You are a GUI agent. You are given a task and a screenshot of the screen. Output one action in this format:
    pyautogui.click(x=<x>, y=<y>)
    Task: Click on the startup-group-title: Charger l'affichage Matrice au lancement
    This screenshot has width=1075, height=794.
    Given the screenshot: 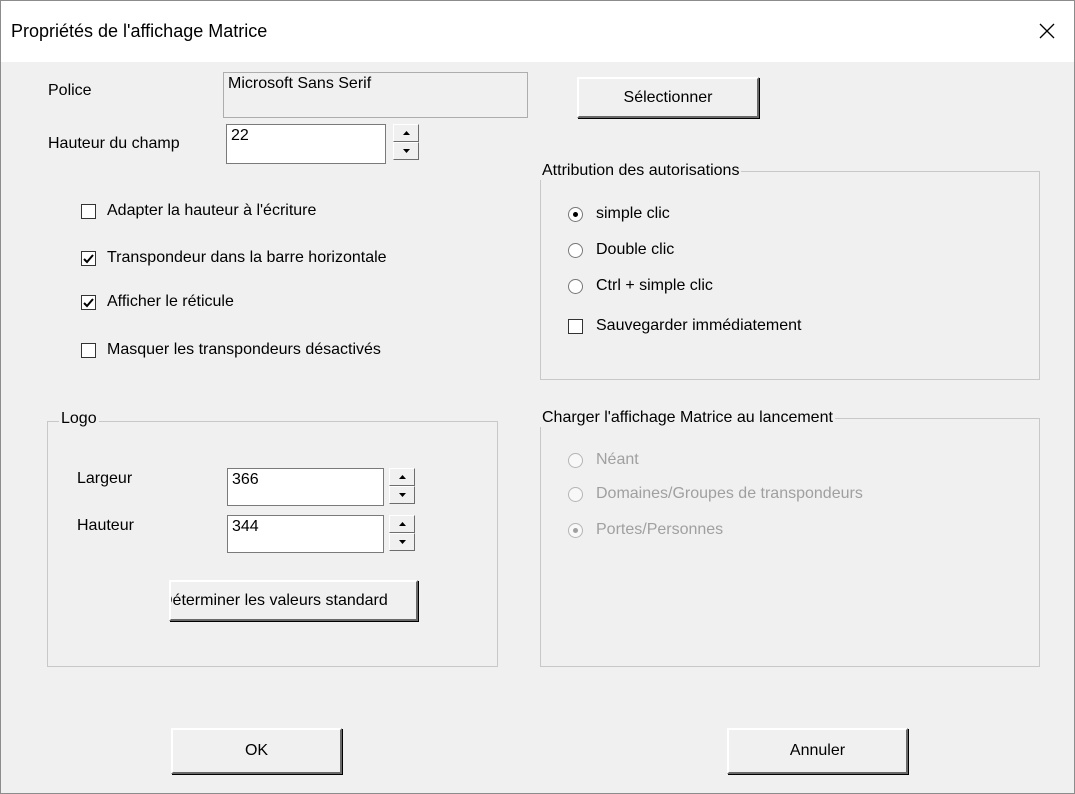 What is the action you would take?
    pyautogui.click(x=687, y=418)
    